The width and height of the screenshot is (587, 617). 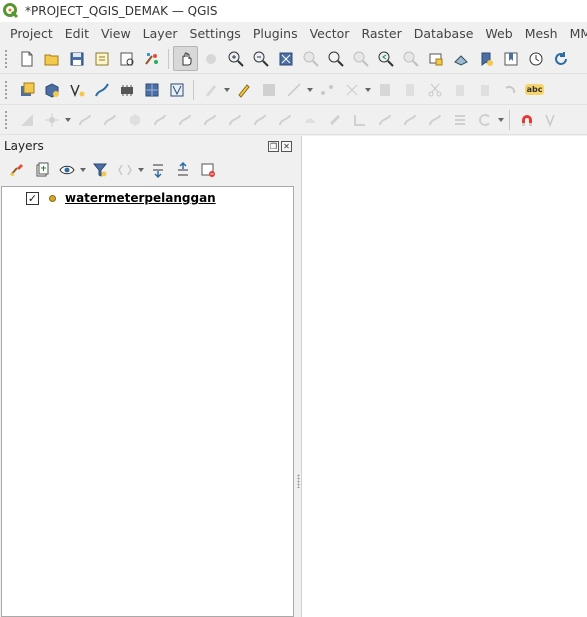 What do you see at coordinates (535, 58) in the screenshot?
I see `temporal-controller-icon` at bounding box center [535, 58].